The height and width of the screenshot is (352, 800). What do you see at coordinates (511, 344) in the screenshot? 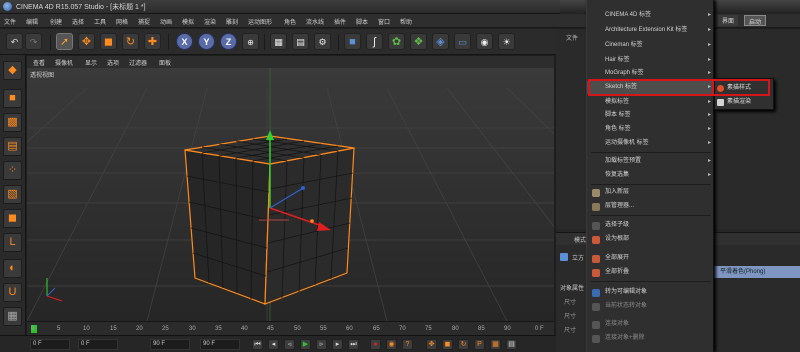
I see `timeline-settings-icon: ▤` at bounding box center [511, 344].